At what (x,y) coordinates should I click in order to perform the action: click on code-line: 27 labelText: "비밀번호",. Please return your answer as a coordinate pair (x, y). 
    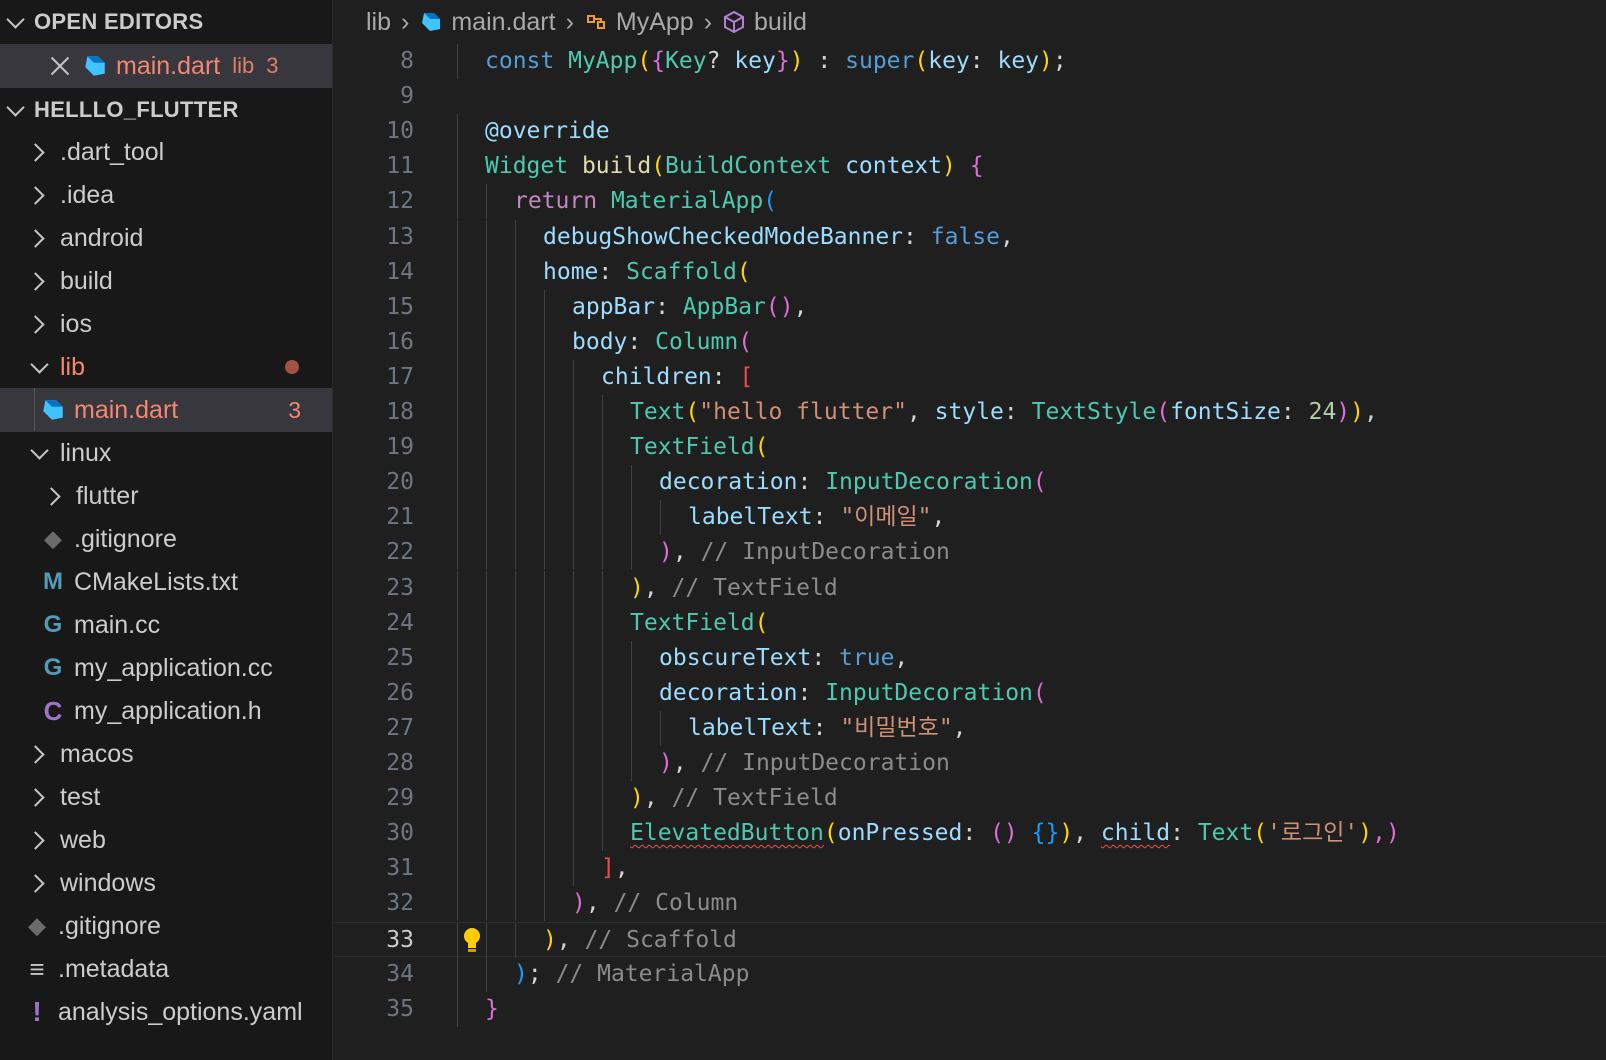
    Looking at the image, I should click on (970, 728).